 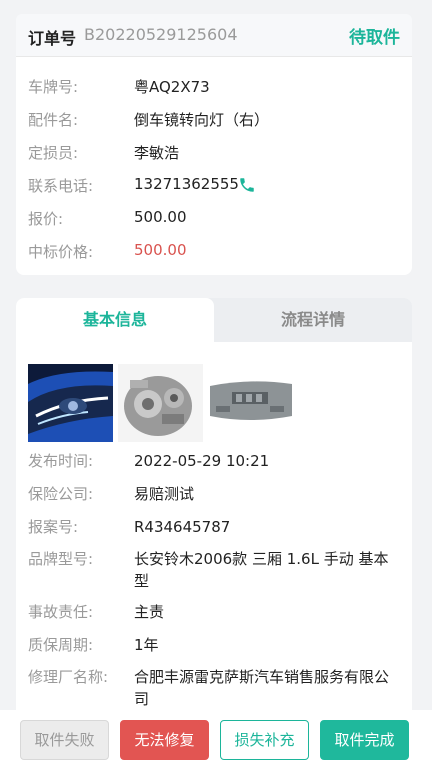 I want to click on tab-process-details: 流程详情, so click(x=313, y=320).